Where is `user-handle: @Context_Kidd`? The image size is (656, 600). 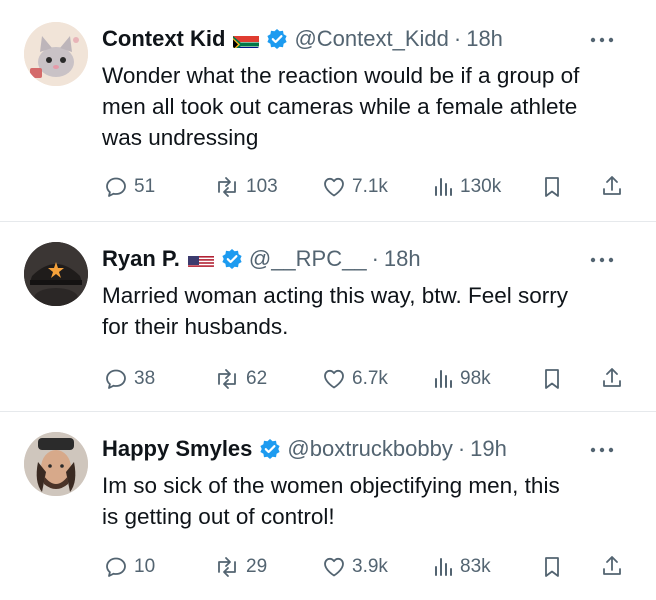 user-handle: @Context_Kidd is located at coordinates (371, 39).